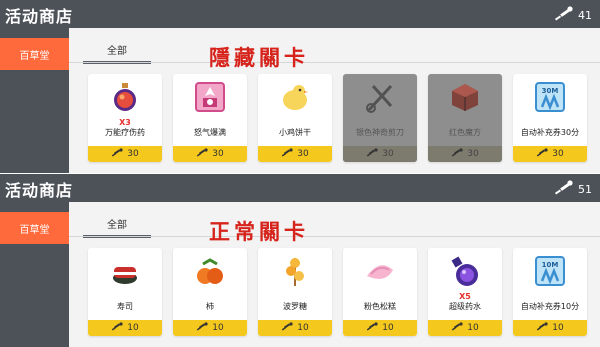 The image size is (600, 347). Describe the element at coordinates (380, 97) in the screenshot. I see `silver-scissors-icon` at that location.